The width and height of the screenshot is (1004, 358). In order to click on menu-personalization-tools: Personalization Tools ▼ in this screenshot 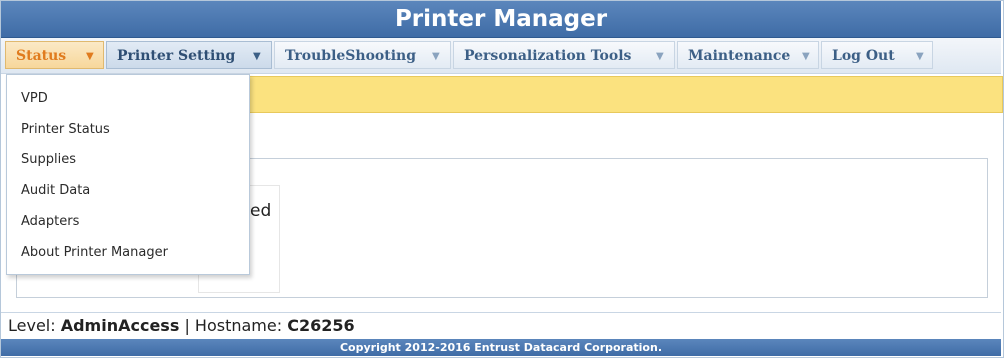, I will do `click(564, 55)`.